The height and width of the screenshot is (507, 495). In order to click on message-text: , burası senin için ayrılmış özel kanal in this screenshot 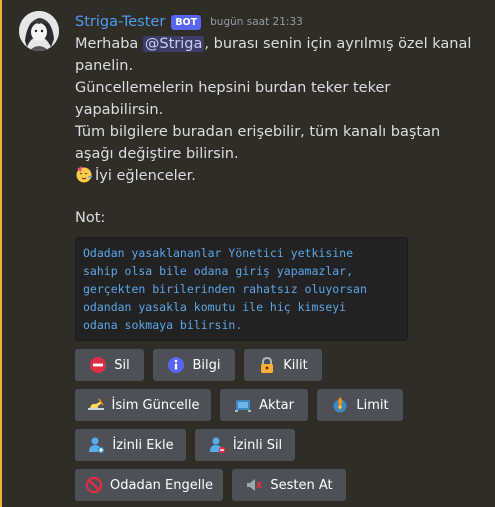, I will do `click(338, 44)`.